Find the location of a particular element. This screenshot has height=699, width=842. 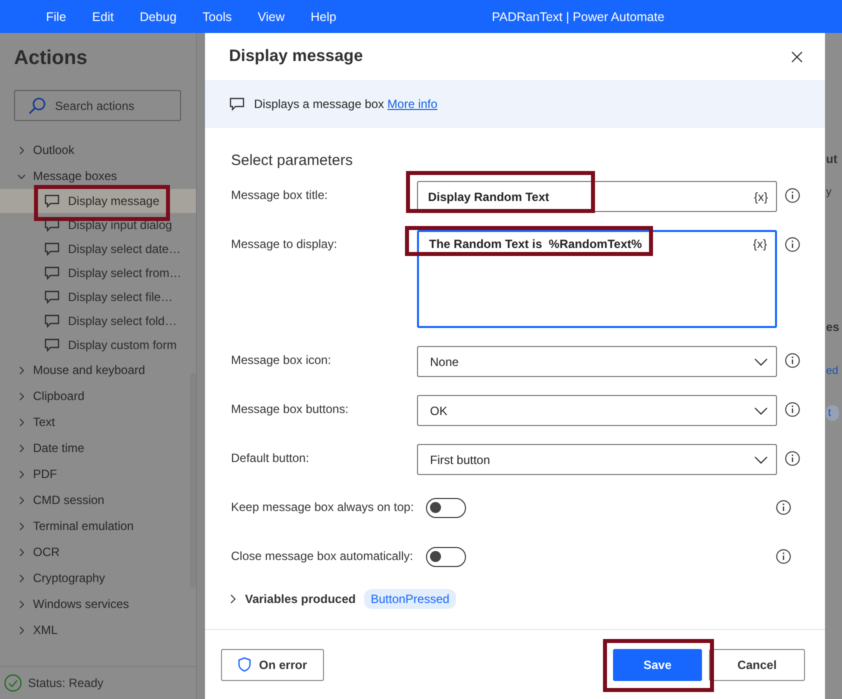

dropdown: First button is located at coordinates (597, 459).